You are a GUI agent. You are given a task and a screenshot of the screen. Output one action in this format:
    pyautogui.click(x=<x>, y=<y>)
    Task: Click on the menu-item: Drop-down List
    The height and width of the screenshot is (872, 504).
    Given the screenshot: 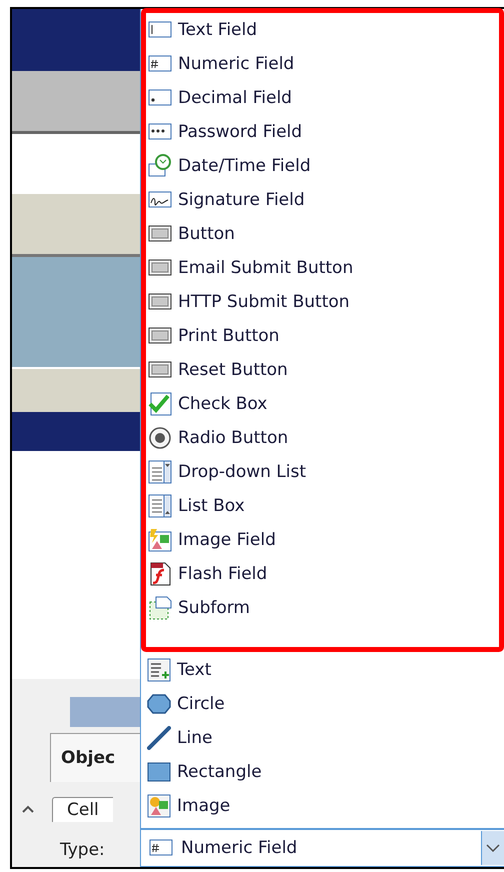 What is the action you would take?
    pyautogui.click(x=322, y=472)
    